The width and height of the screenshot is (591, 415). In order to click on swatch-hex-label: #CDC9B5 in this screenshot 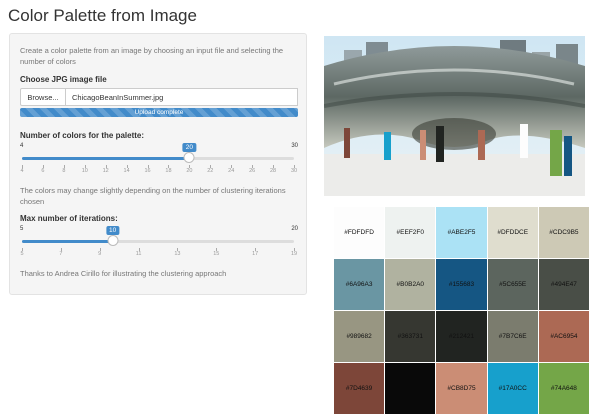, I will do `click(564, 232)`.